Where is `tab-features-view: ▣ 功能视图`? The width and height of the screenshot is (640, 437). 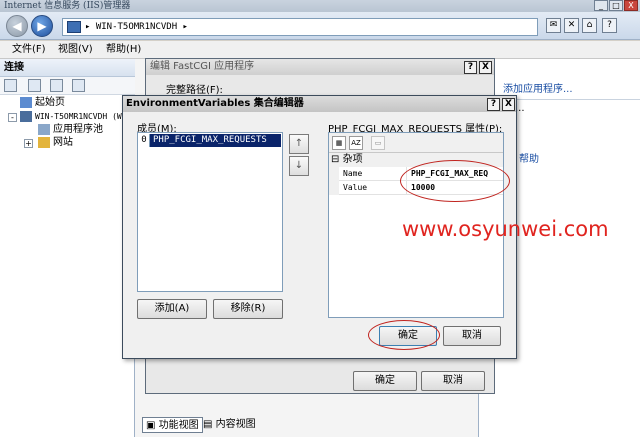 tab-features-view: ▣ 功能视图 is located at coordinates (172, 425).